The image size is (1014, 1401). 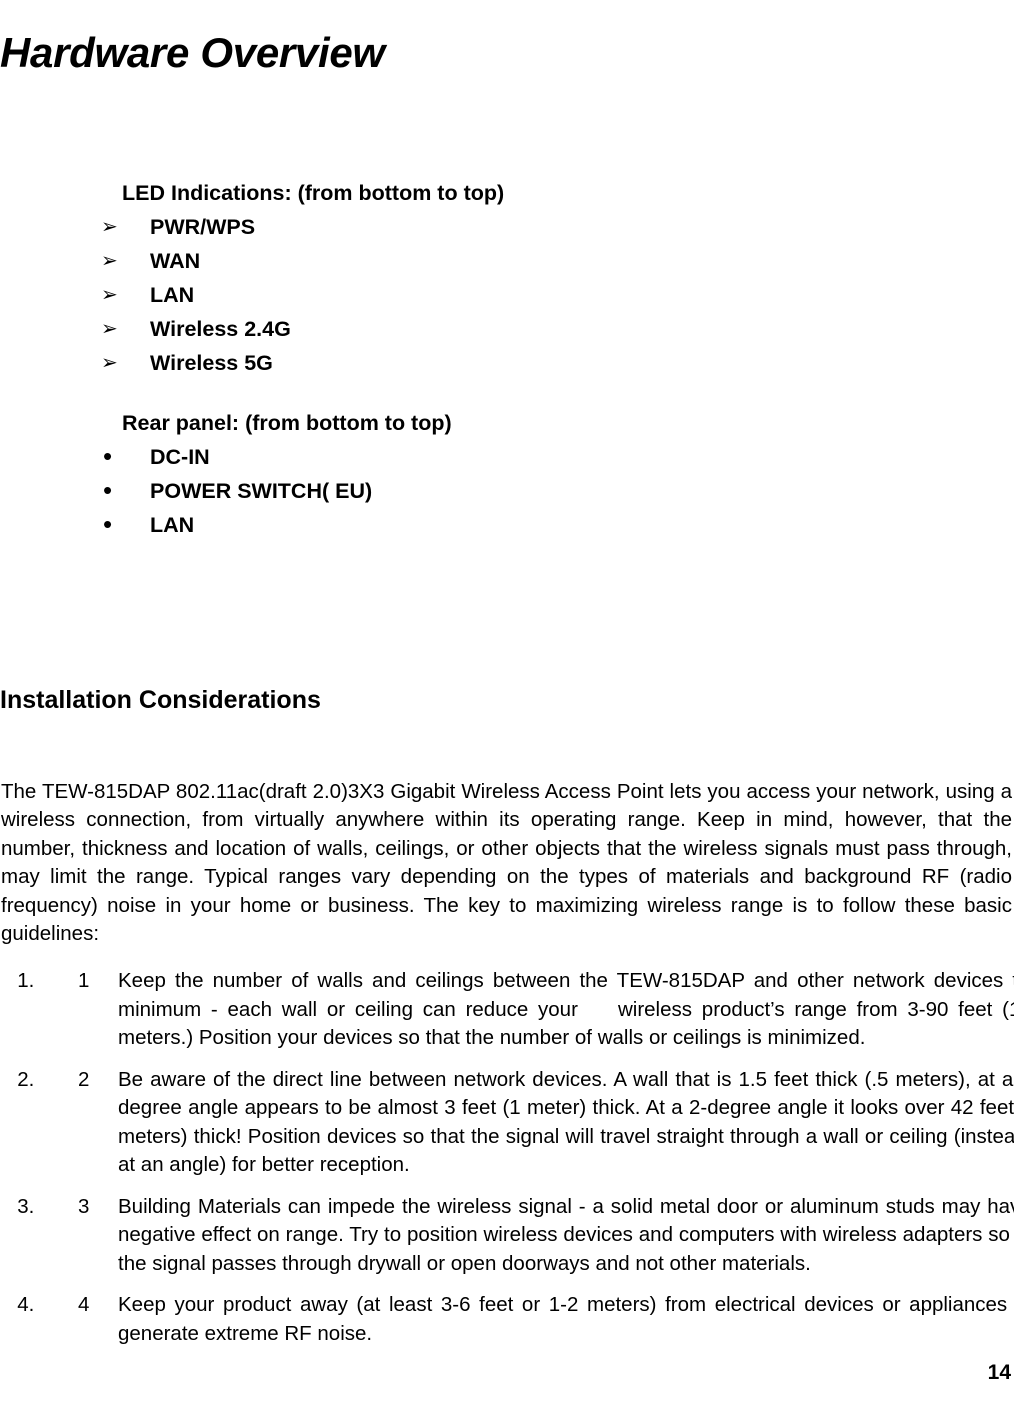 I want to click on list-item-label: PWR/WPS, so click(x=203, y=227).